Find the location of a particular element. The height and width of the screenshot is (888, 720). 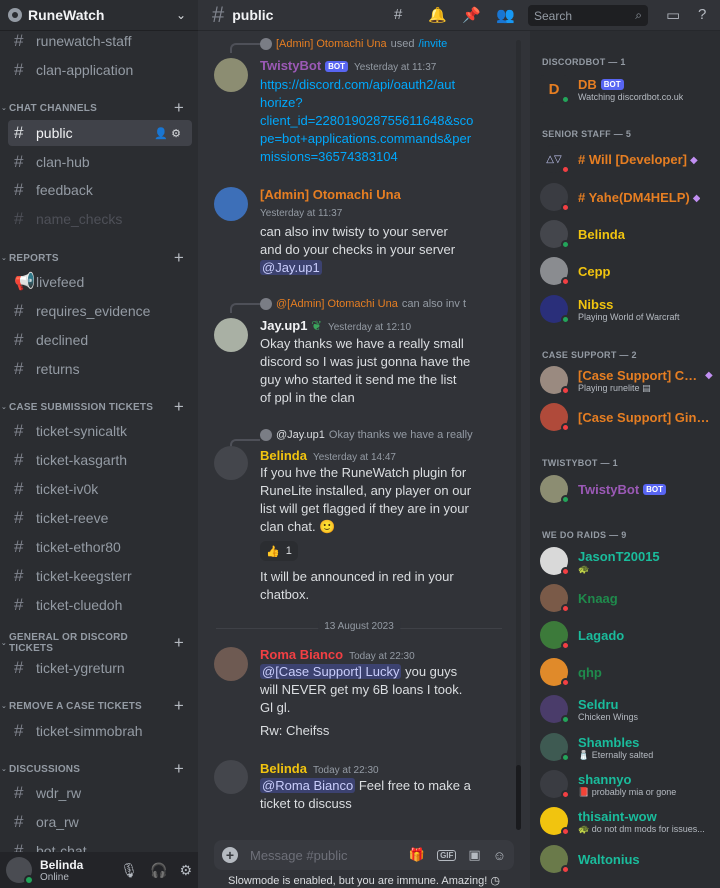

chevron-down-icon: ⌄ is located at coordinates (181, 15).